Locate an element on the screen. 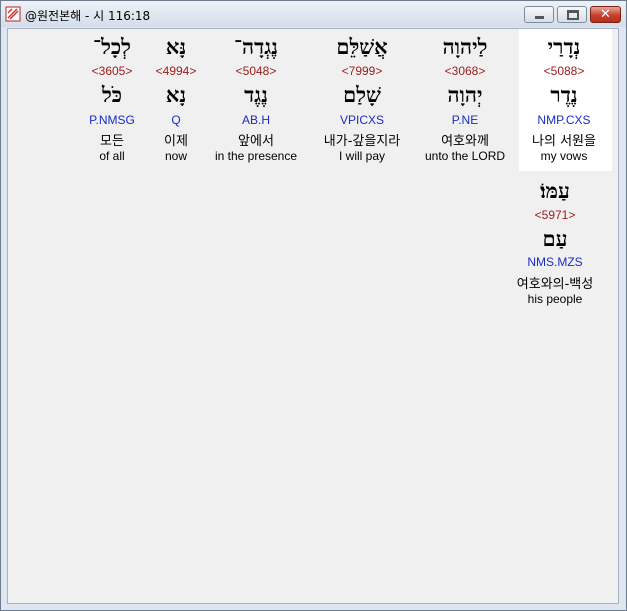 Image resolution: width=627 pixels, height=611 pixels. app-logo-icon is located at coordinates (13, 14).